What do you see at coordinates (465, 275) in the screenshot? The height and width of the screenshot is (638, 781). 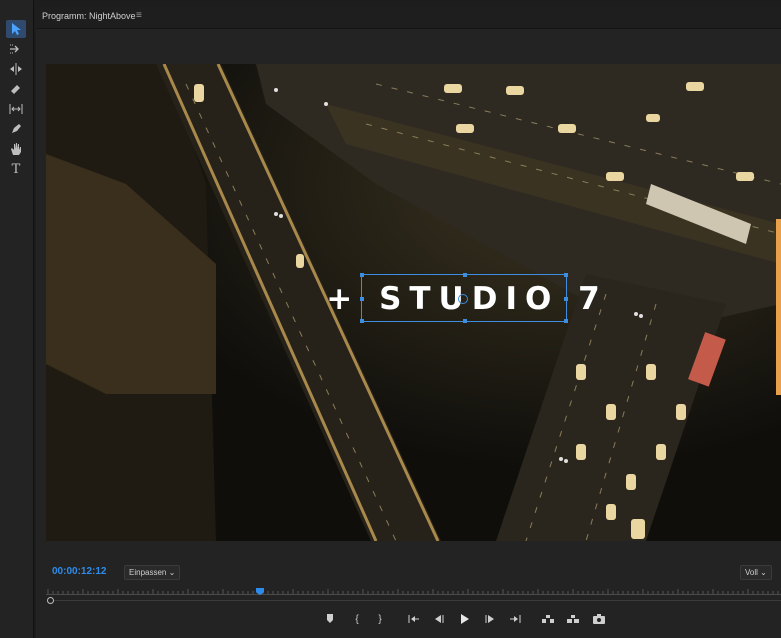 I see `handle-top` at bounding box center [465, 275].